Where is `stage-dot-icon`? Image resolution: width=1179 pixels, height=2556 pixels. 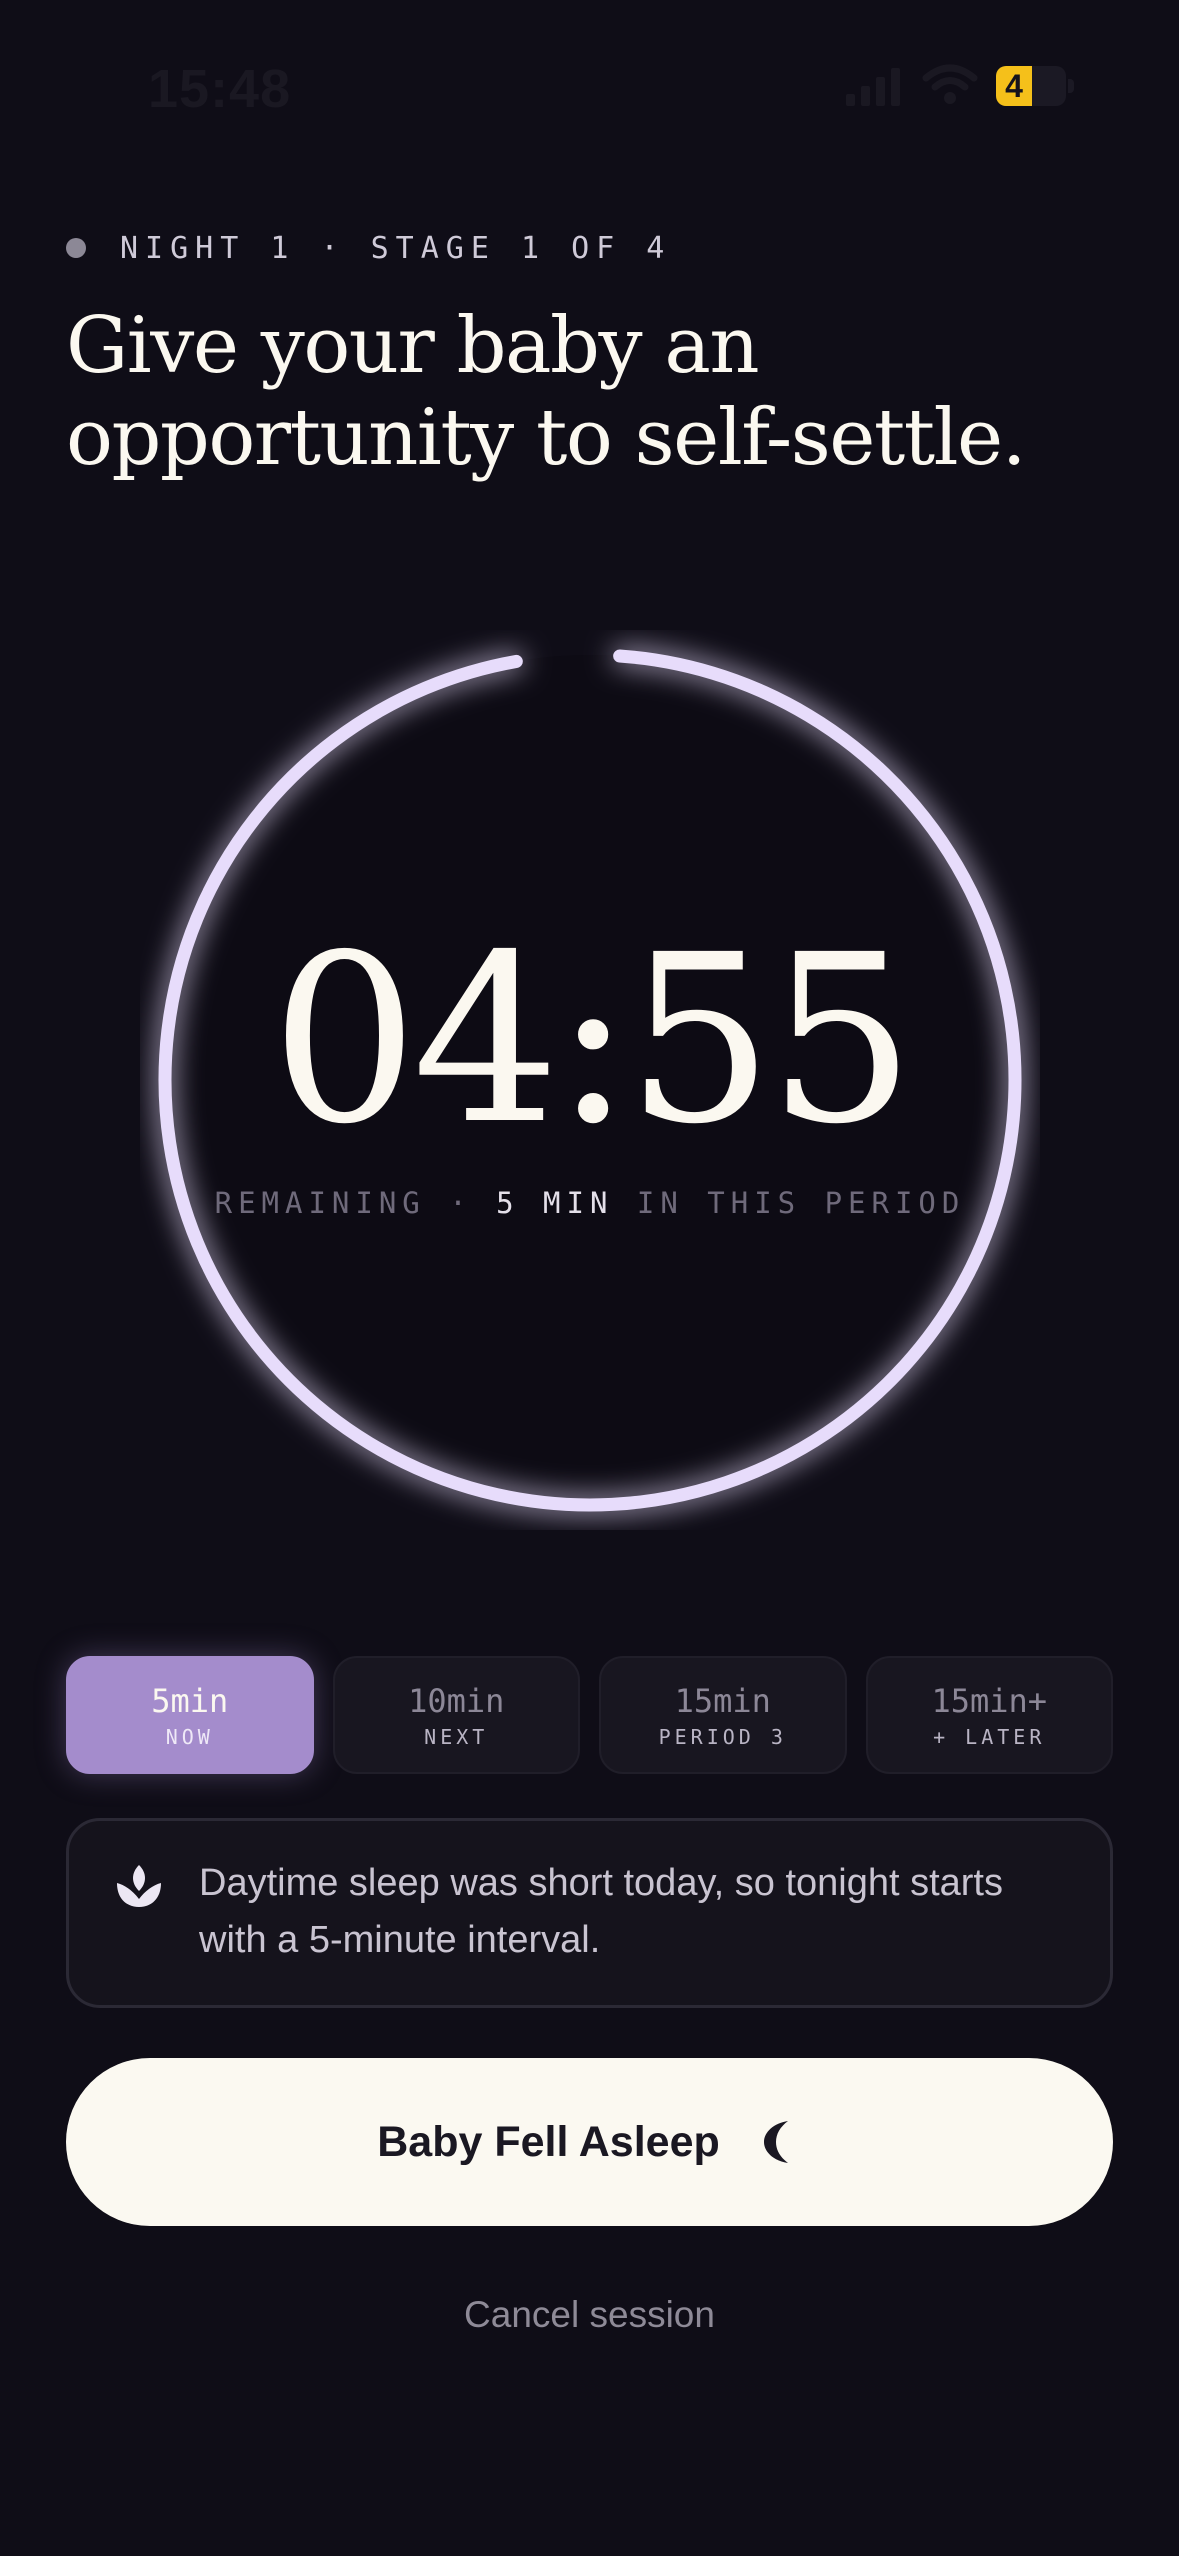
stage-dot-icon is located at coordinates (76, 248).